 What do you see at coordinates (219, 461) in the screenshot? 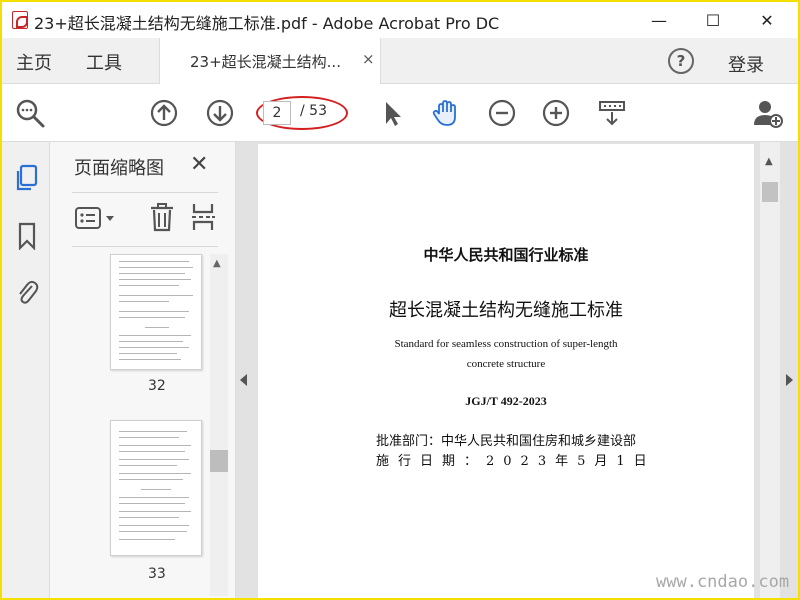
I see `thumbnails-scroll-thumb` at bounding box center [219, 461].